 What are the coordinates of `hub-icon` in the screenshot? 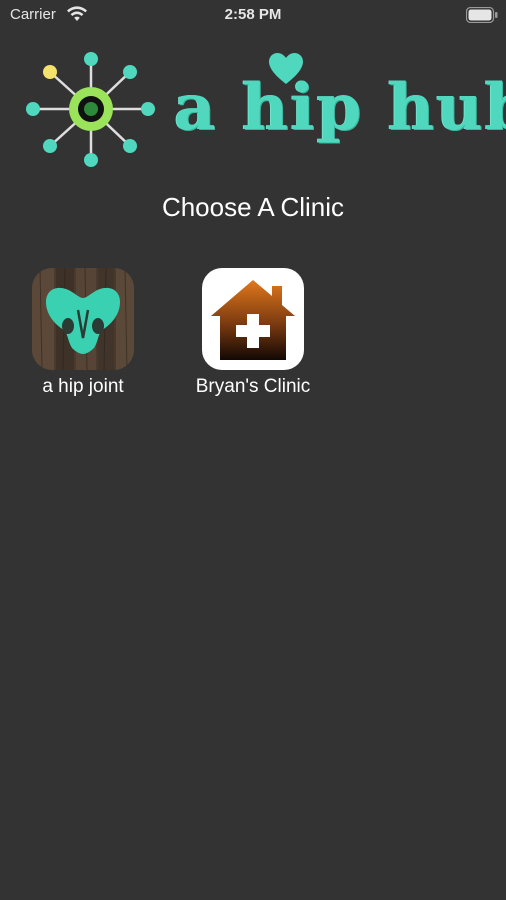 It's located at (90, 109).